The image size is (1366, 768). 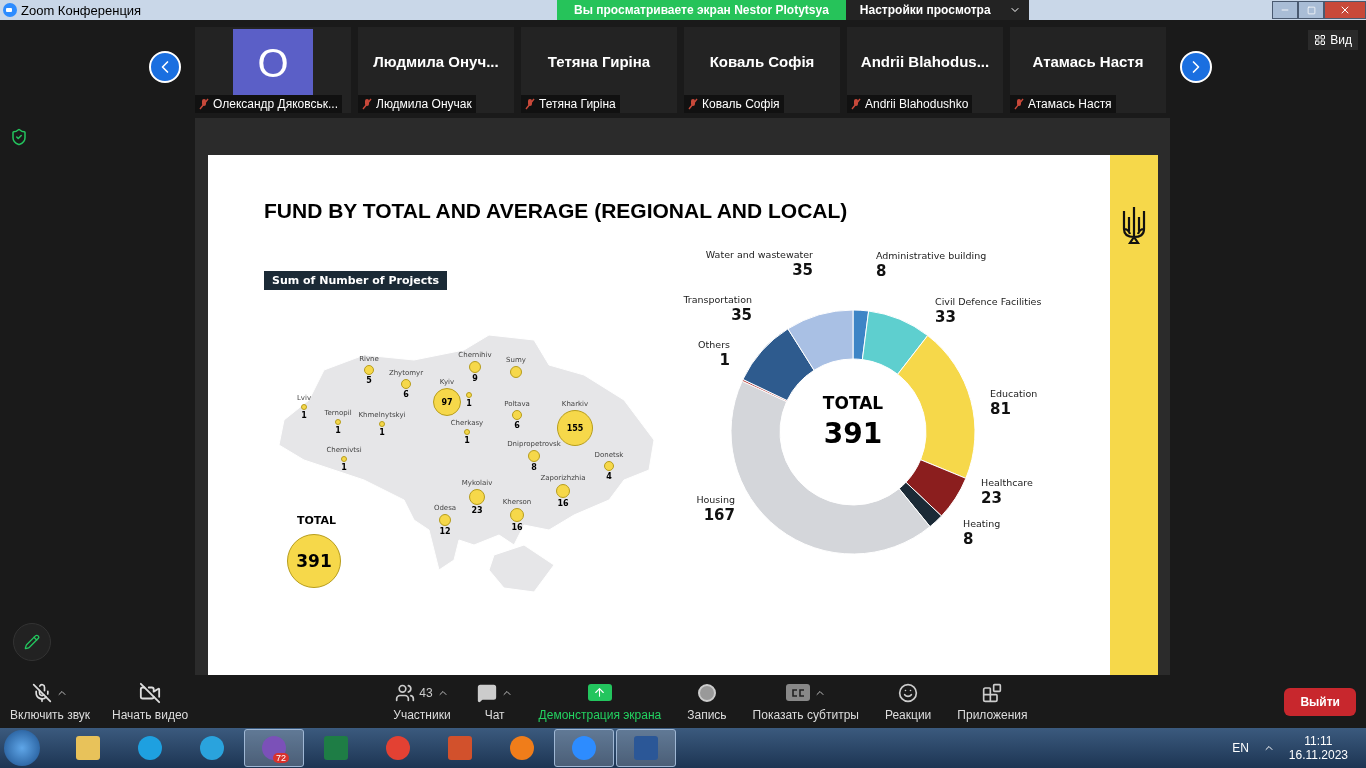 What do you see at coordinates (1196, 66) in the screenshot?
I see `next-button` at bounding box center [1196, 66].